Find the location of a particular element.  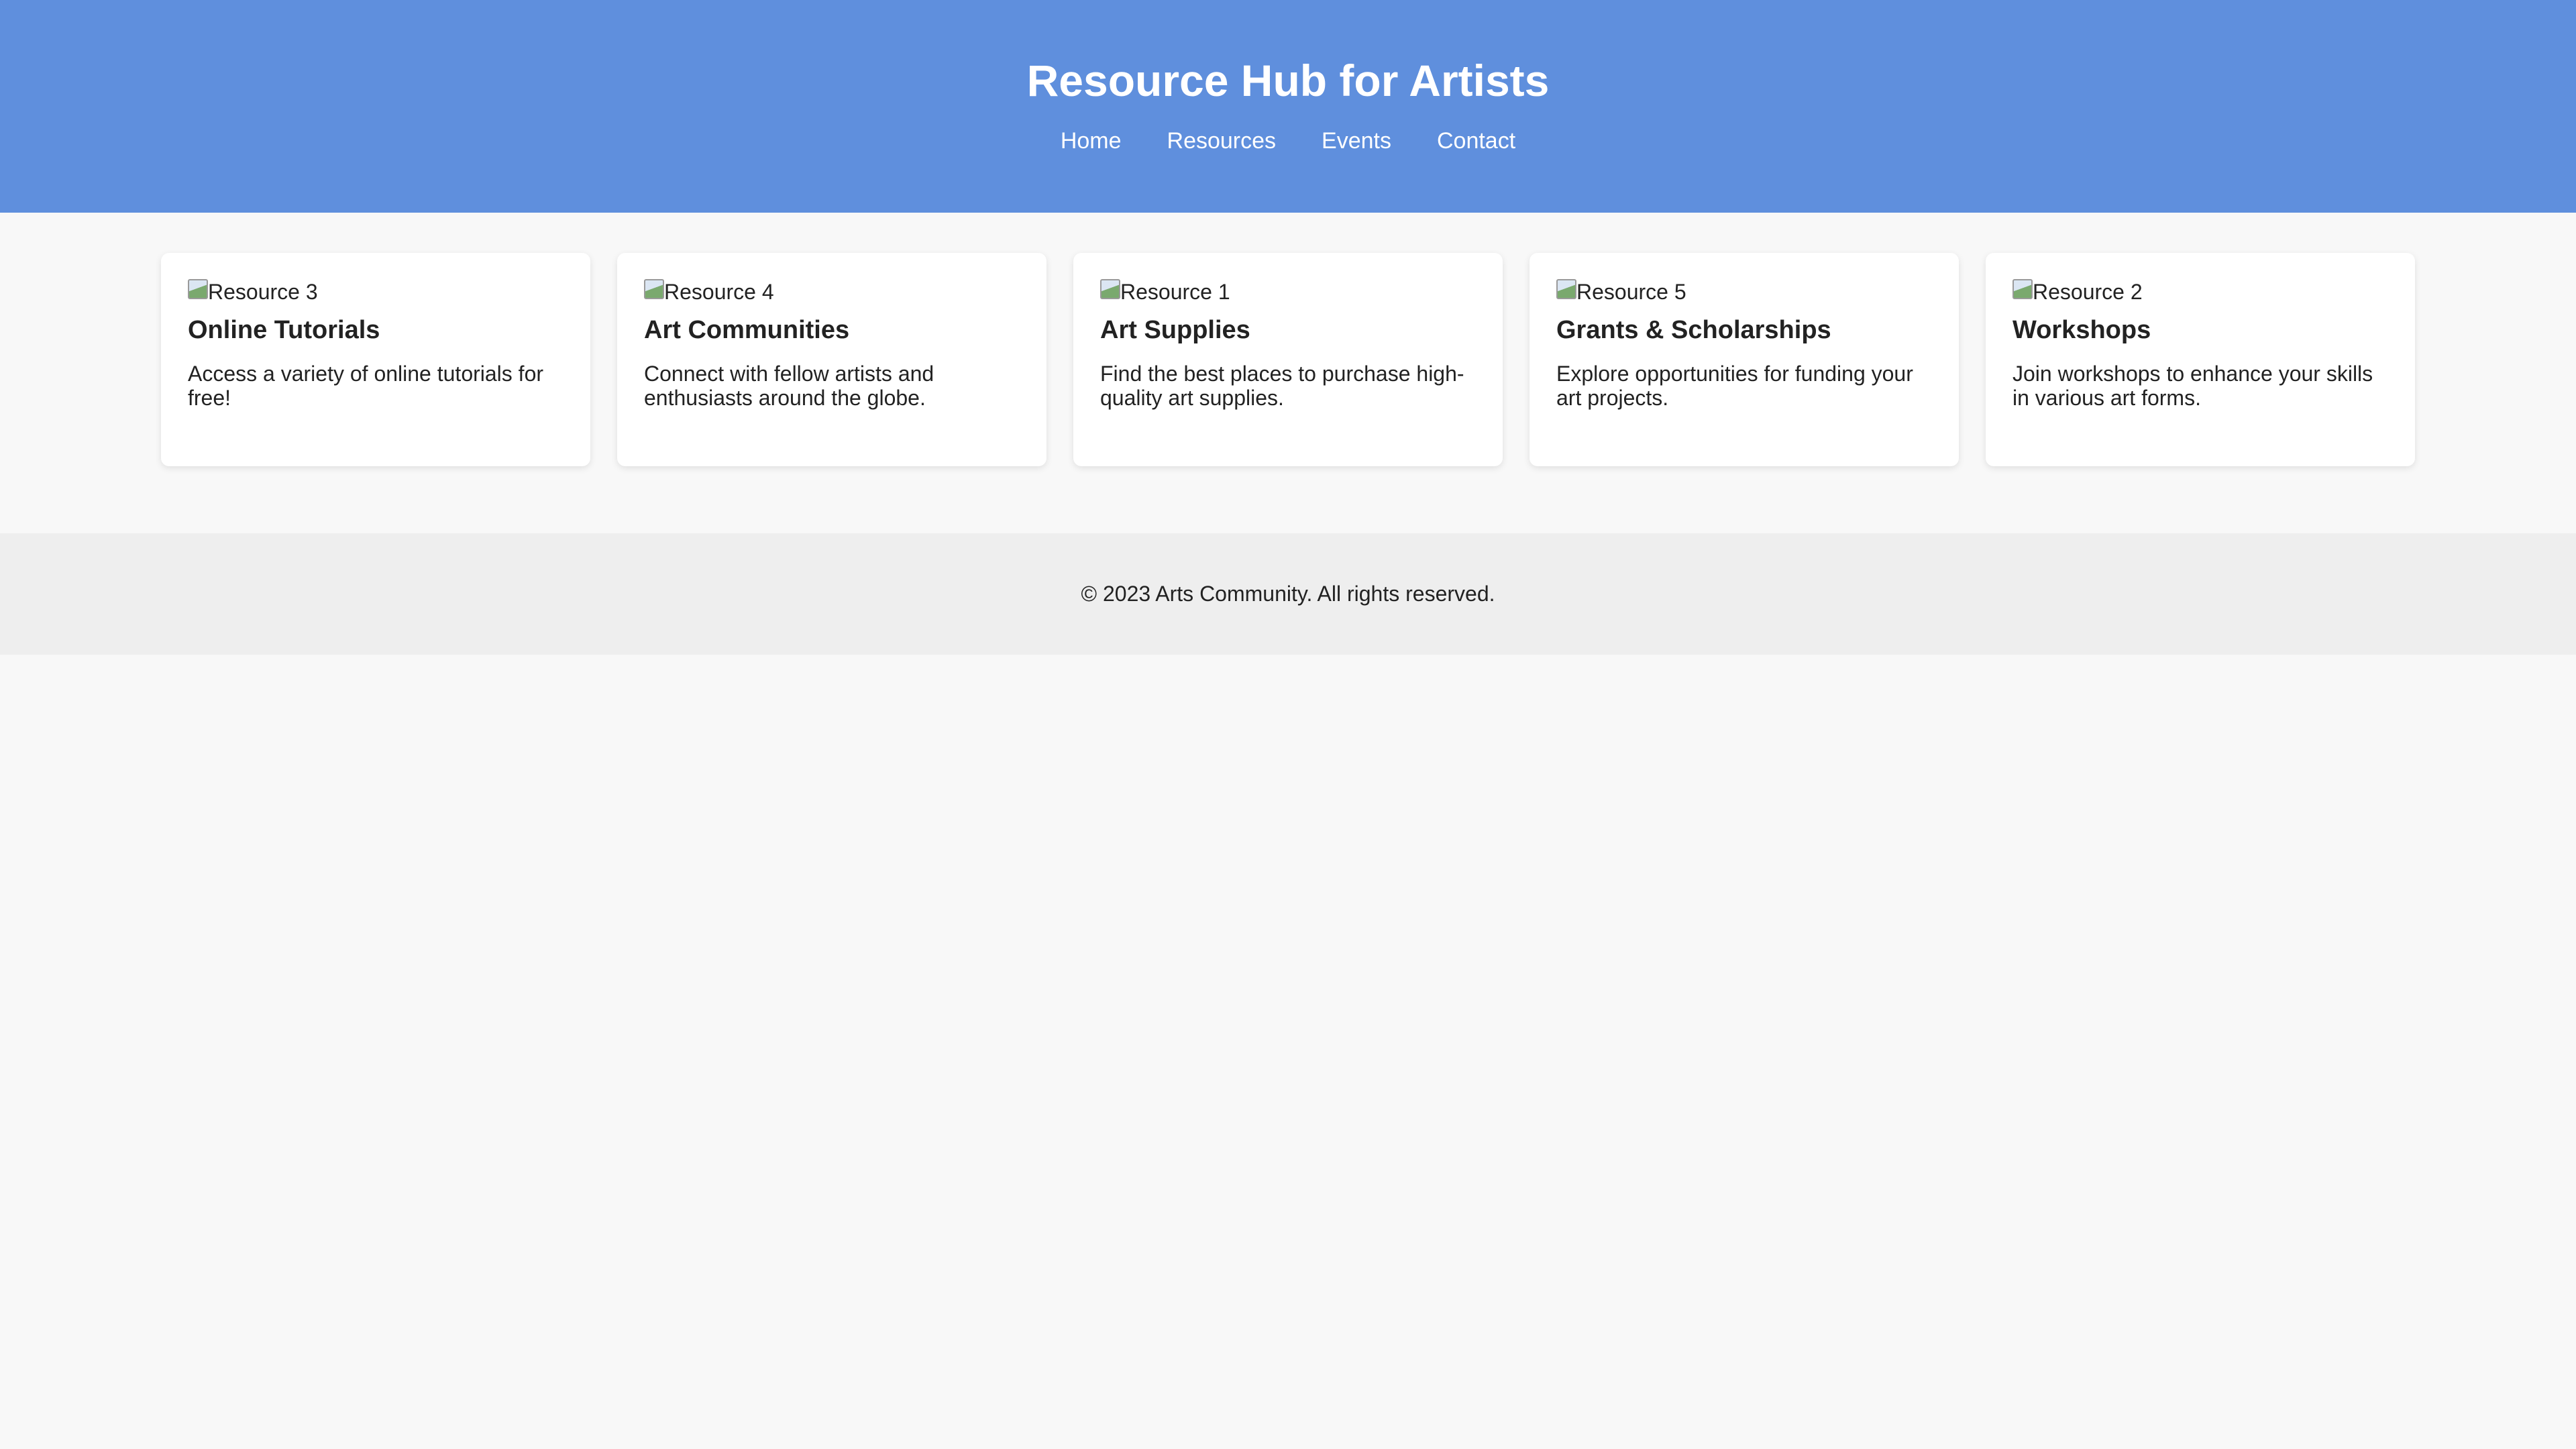

card-image: Resource 1 is located at coordinates (1288, 291).